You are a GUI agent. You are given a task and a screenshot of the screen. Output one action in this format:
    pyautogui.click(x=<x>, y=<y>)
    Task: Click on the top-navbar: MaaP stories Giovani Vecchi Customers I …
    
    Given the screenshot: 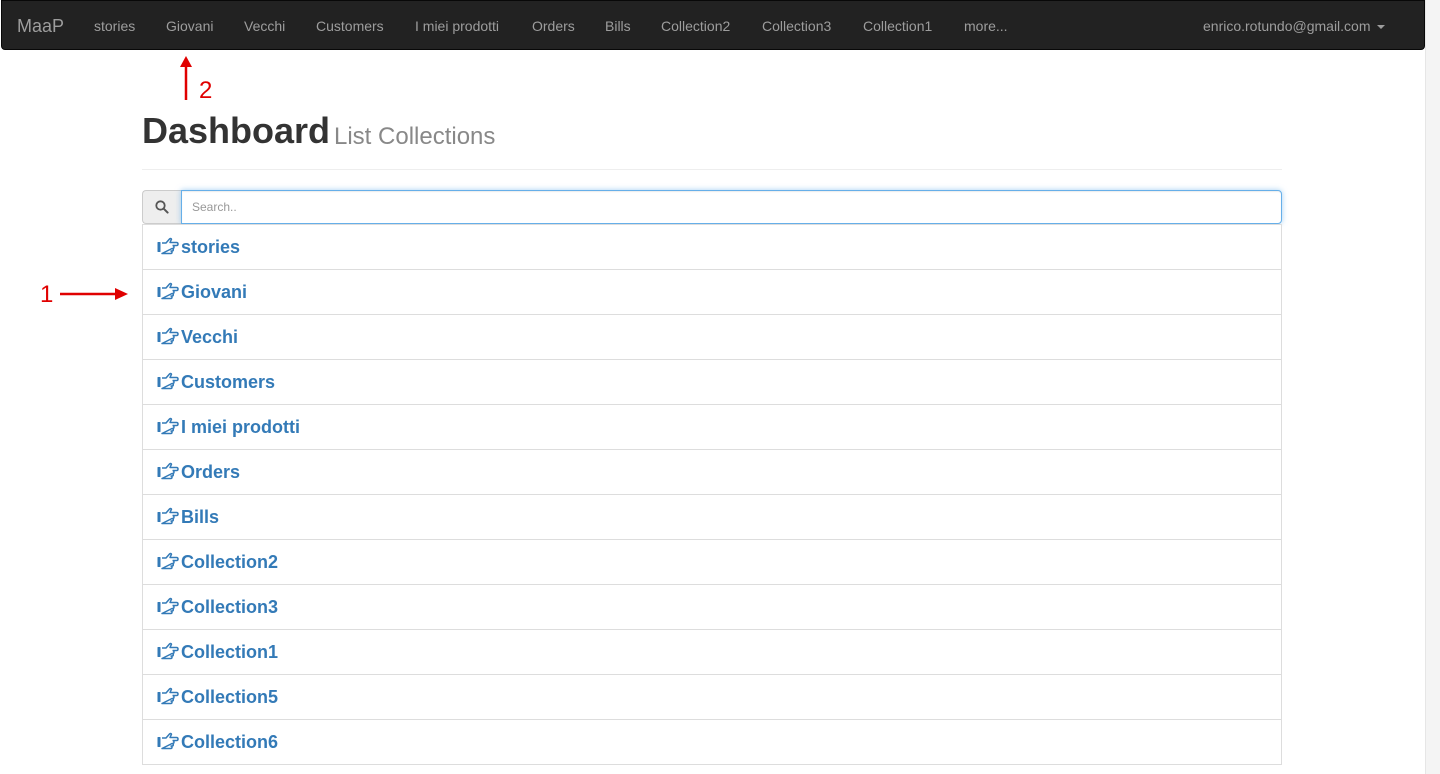 What is the action you would take?
    pyautogui.click(x=713, y=25)
    